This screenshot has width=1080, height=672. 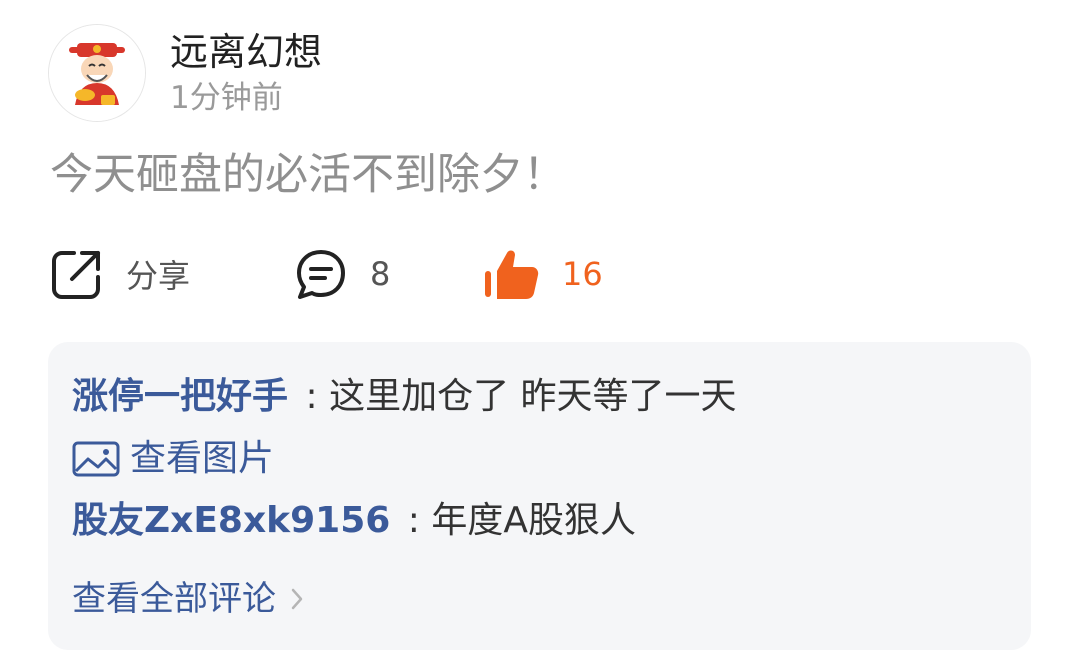 I want to click on share-icon, so click(x=76, y=275).